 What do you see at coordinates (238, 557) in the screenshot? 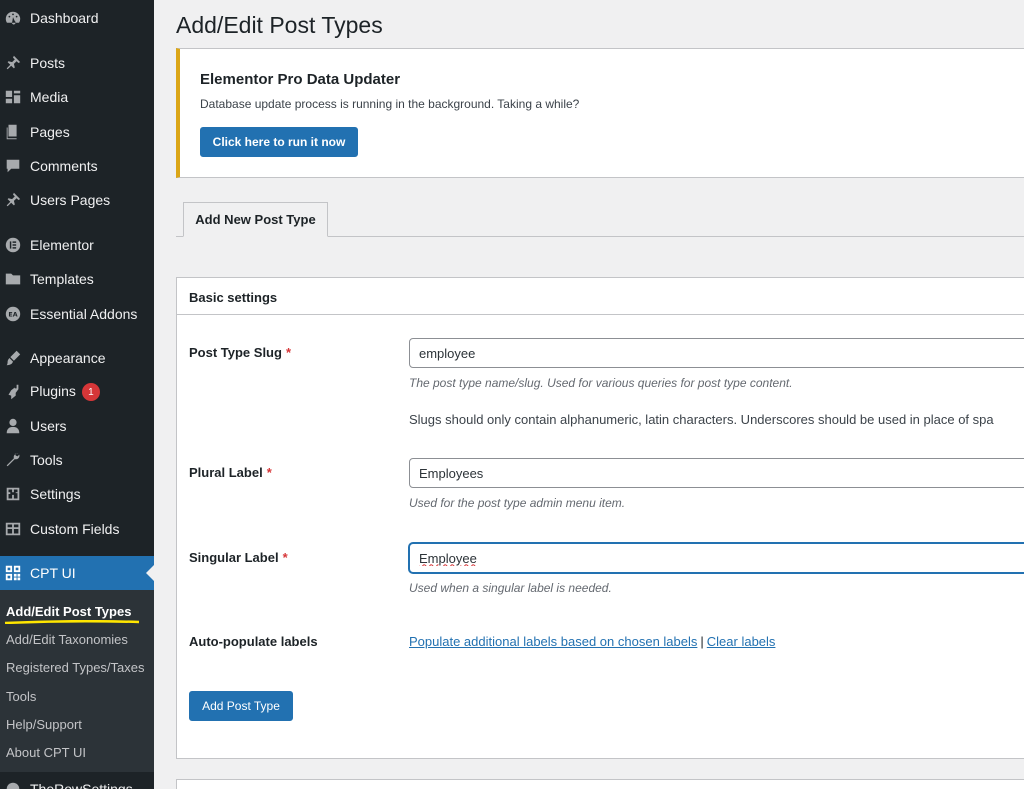
I see `singular-label: Singular Label *` at bounding box center [238, 557].